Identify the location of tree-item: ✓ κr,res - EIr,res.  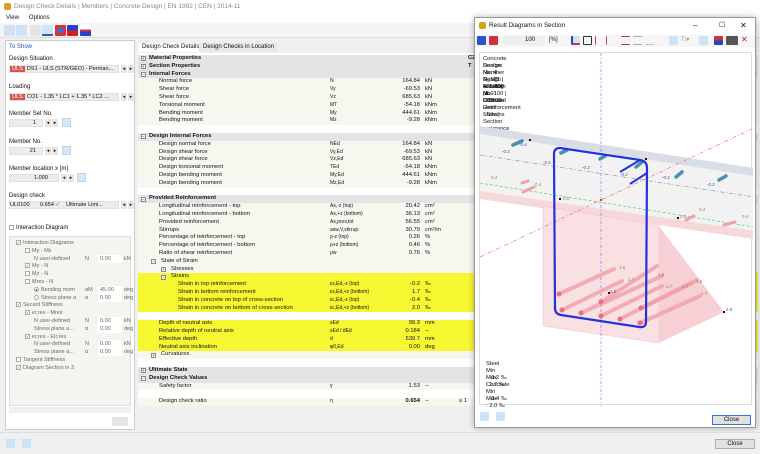
(71, 337).